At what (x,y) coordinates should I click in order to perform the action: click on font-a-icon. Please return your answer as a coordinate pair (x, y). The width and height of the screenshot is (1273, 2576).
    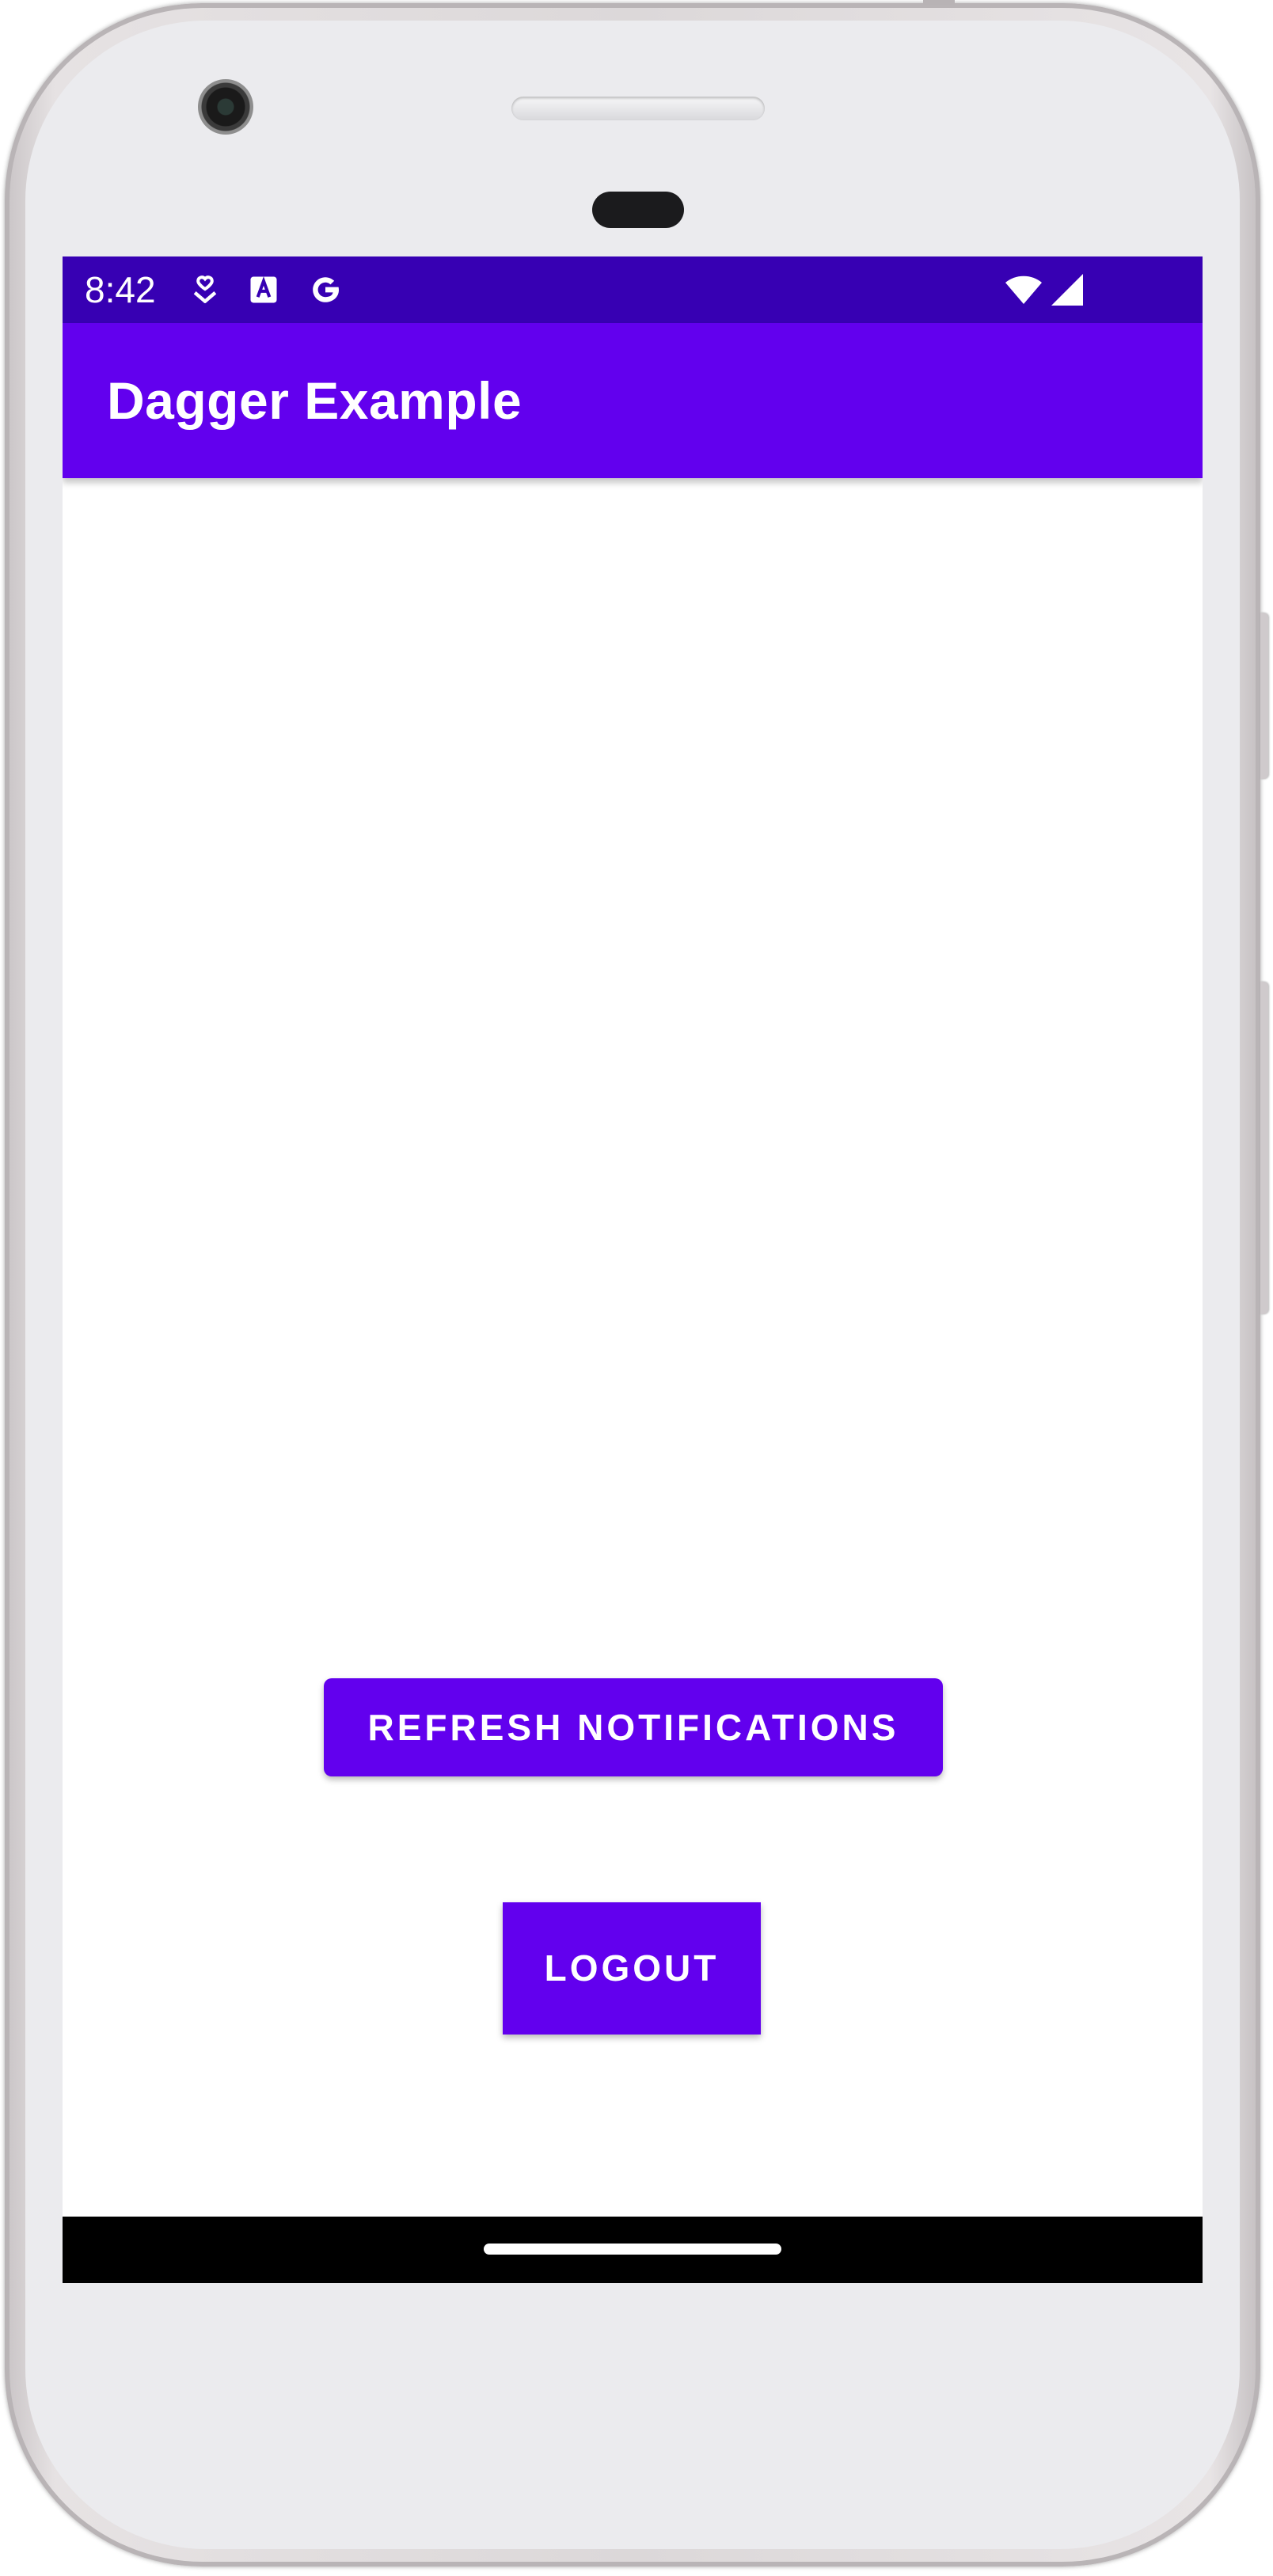
    Looking at the image, I should click on (263, 290).